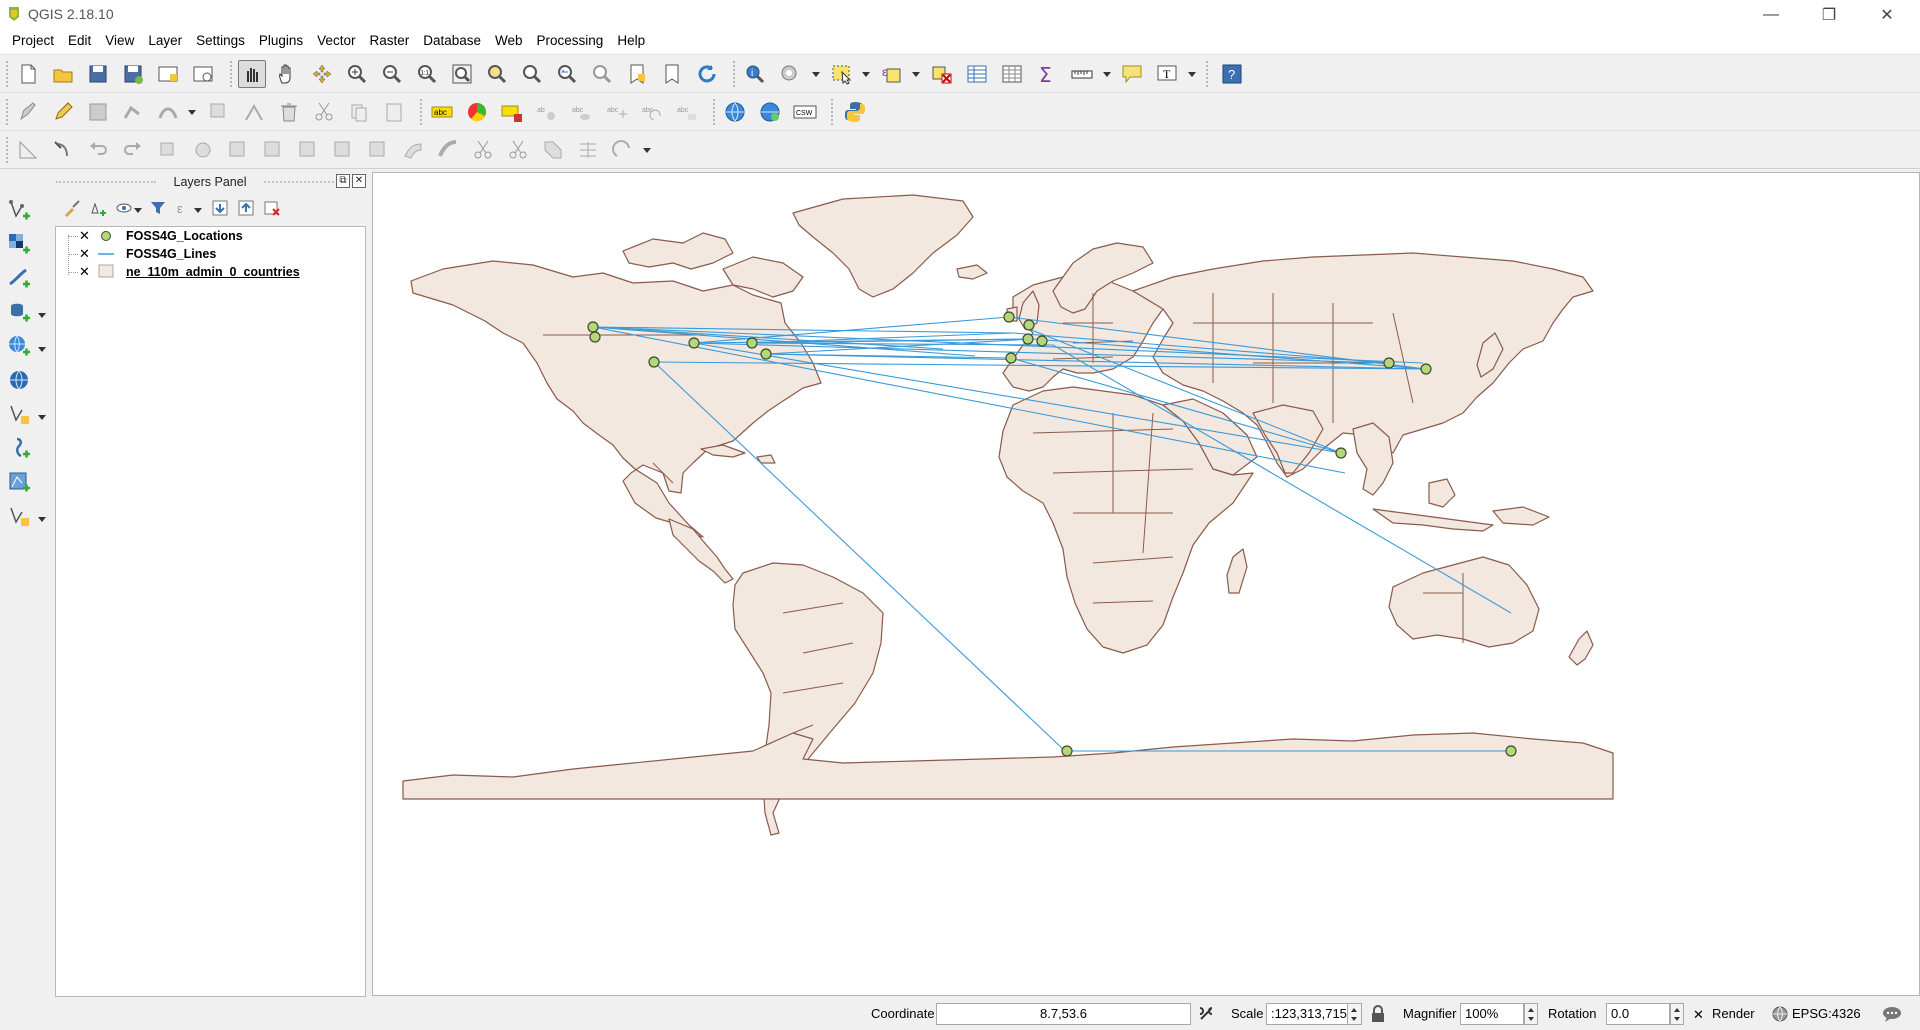 This screenshot has width=1920, height=1030. What do you see at coordinates (220, 208) in the screenshot?
I see `expand-all-icon` at bounding box center [220, 208].